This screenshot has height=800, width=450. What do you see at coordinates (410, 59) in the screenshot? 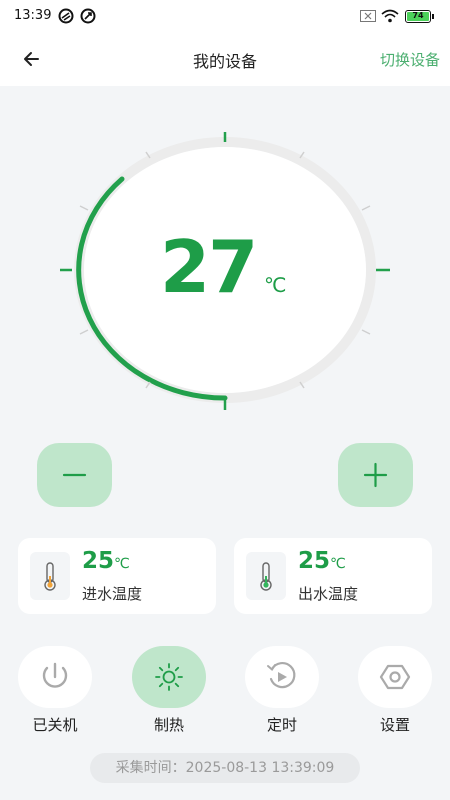
I see `switch-device-button: 切换设备` at bounding box center [410, 59].